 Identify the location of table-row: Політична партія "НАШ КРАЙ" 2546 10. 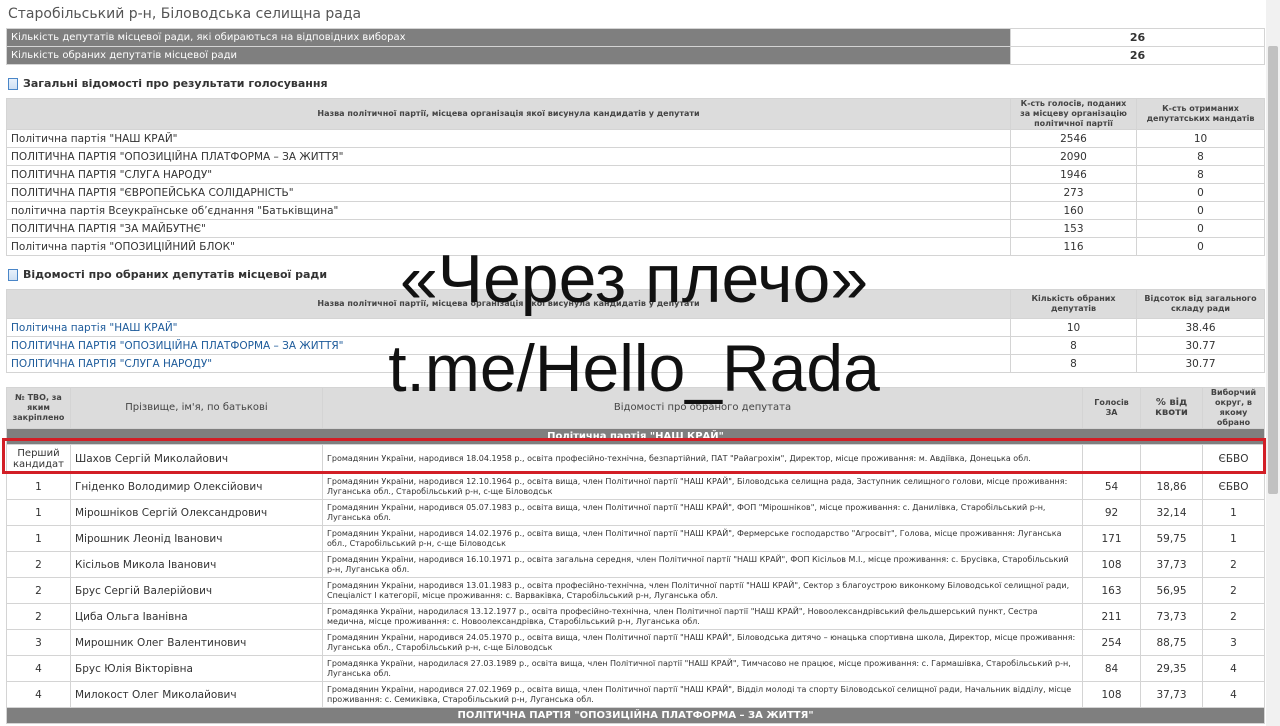
(635, 138).